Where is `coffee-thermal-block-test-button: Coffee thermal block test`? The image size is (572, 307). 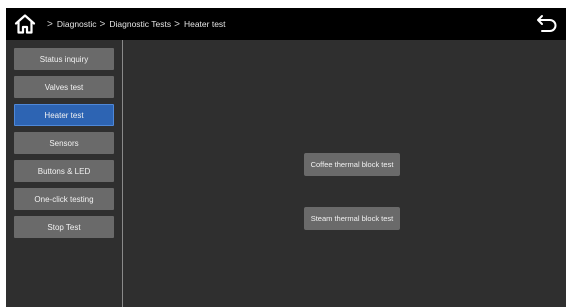 coffee-thermal-block-test-button: Coffee thermal block test is located at coordinates (352, 164).